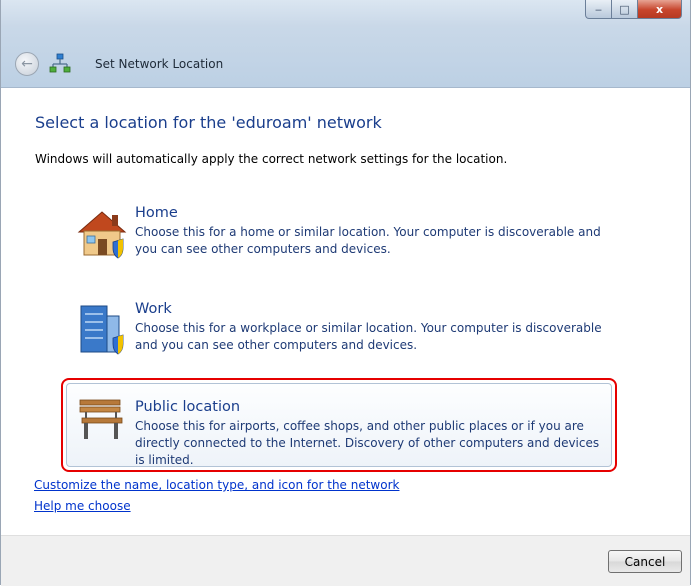 This screenshot has width=691, height=586. I want to click on help-me-choose-link: Help me choose, so click(82, 506).